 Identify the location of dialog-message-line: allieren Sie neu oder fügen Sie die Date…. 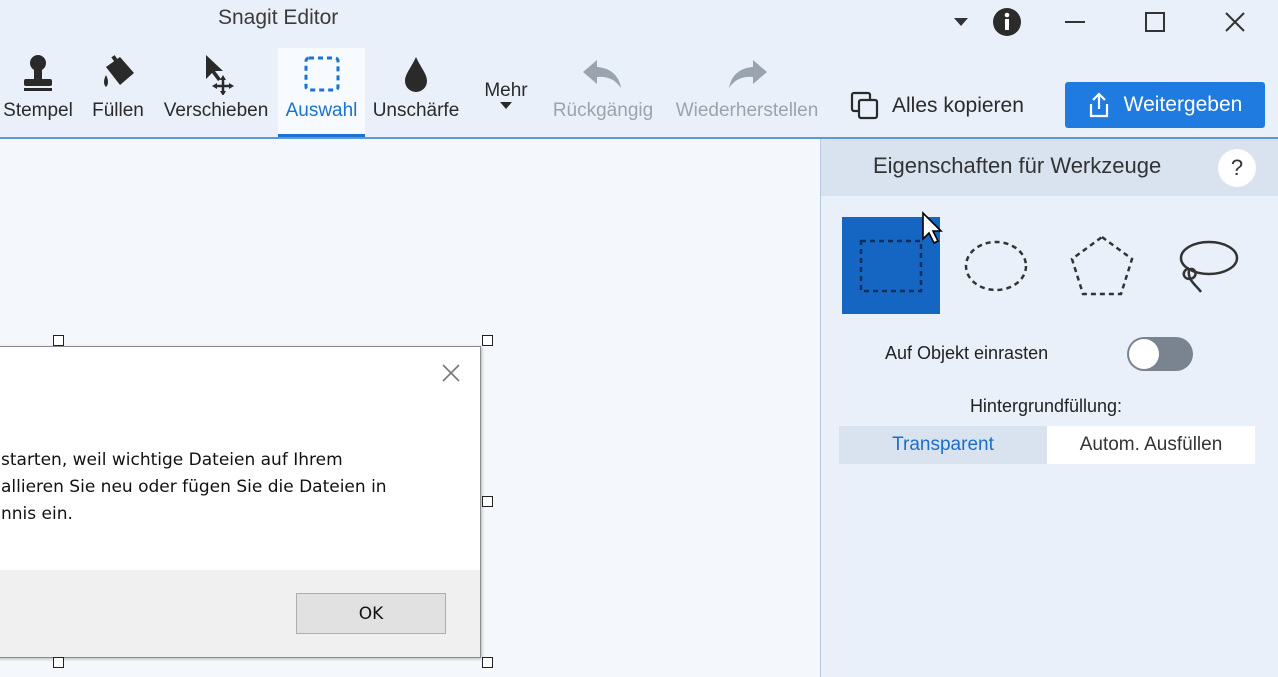
(194, 487).